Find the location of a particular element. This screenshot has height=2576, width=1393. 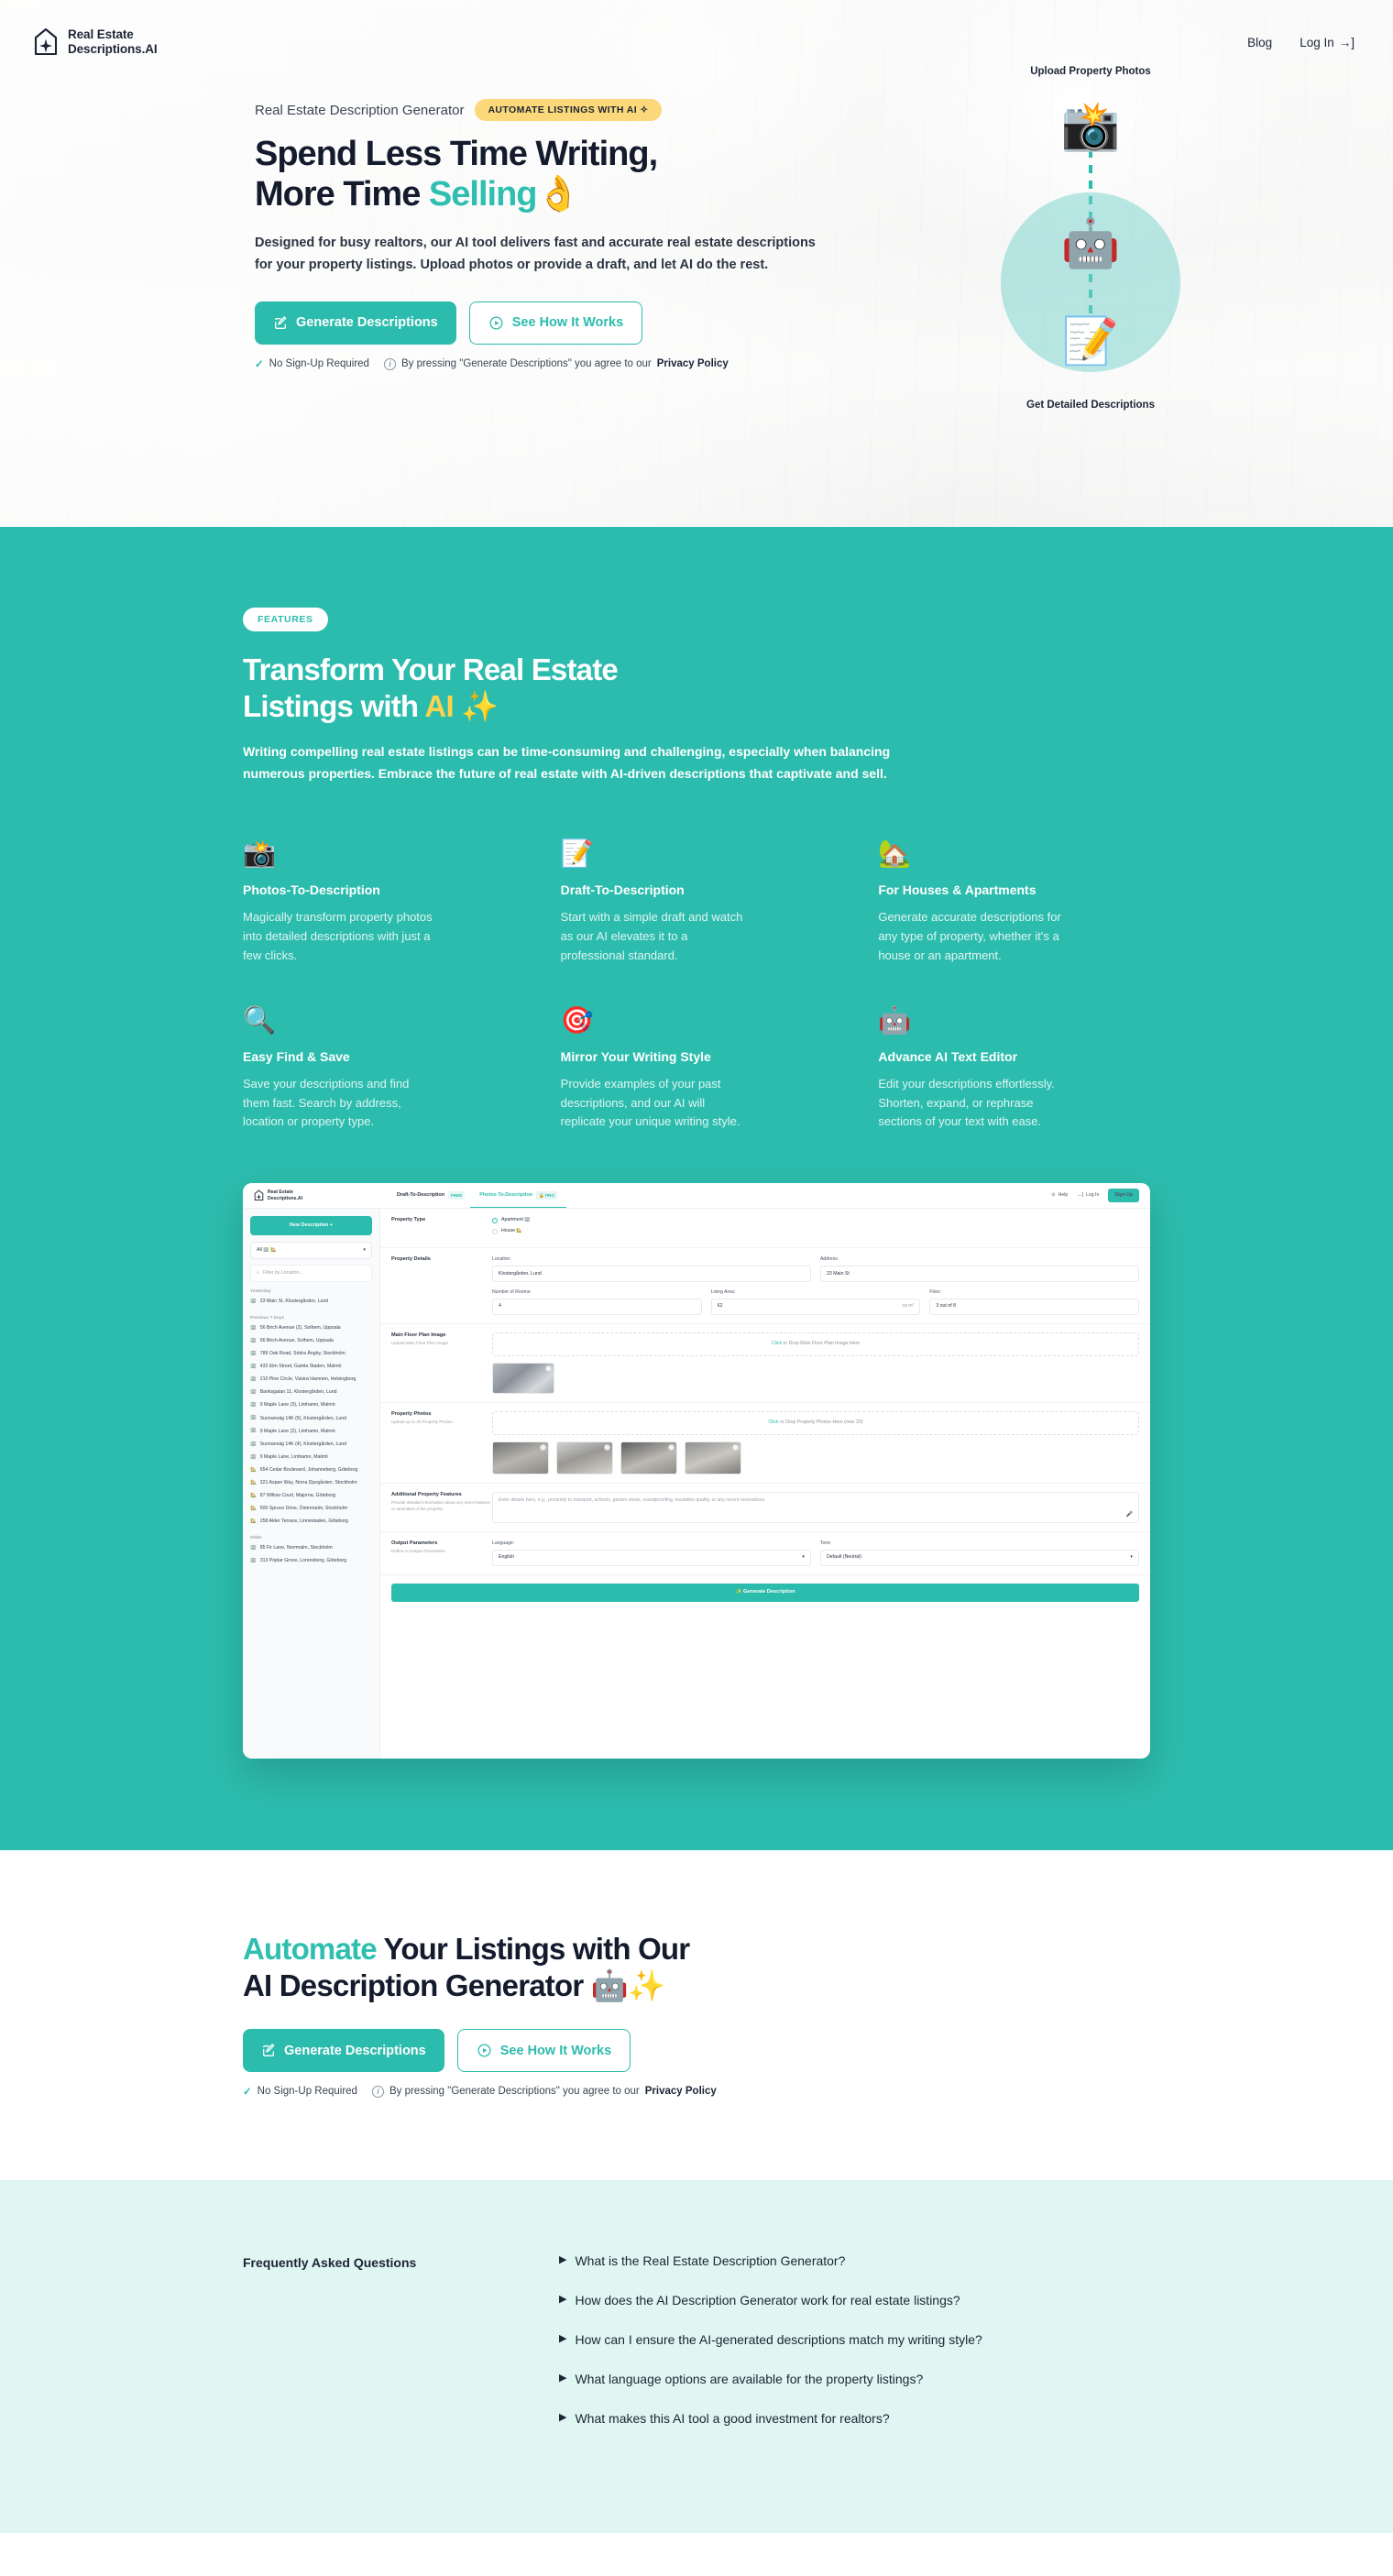

help-button: ⊙ Help is located at coordinates (1060, 1195).